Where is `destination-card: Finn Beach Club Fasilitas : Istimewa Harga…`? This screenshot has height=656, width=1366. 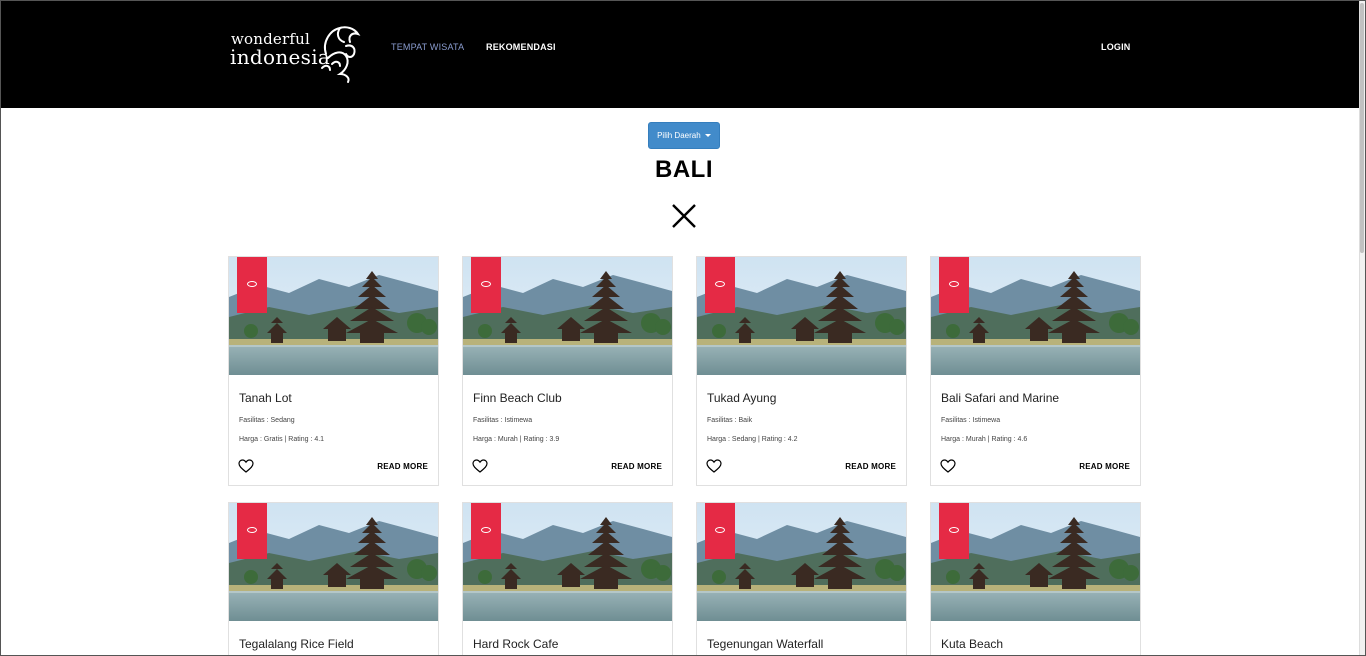
destination-card: Finn Beach Club Fasilitas : Istimewa Harga… is located at coordinates (567, 371).